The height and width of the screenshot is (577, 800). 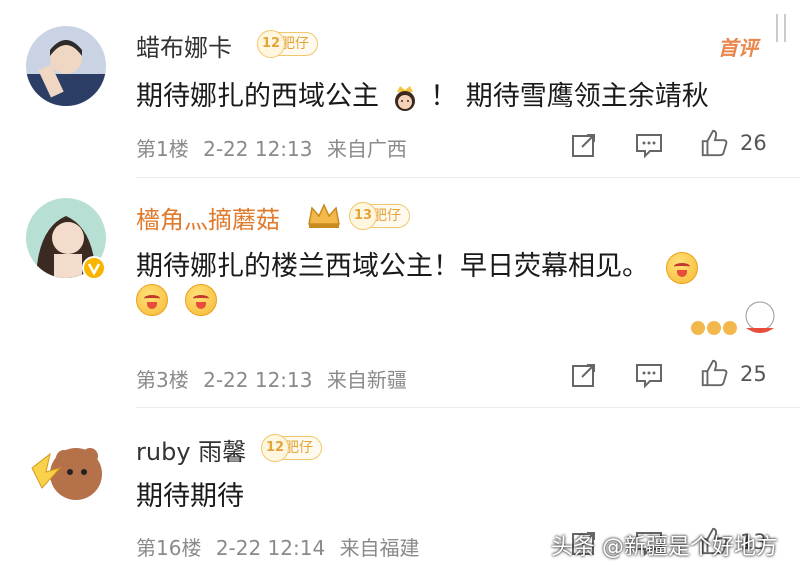 What do you see at coordinates (366, 149) in the screenshot?
I see `comment-location: 来自广西` at bounding box center [366, 149].